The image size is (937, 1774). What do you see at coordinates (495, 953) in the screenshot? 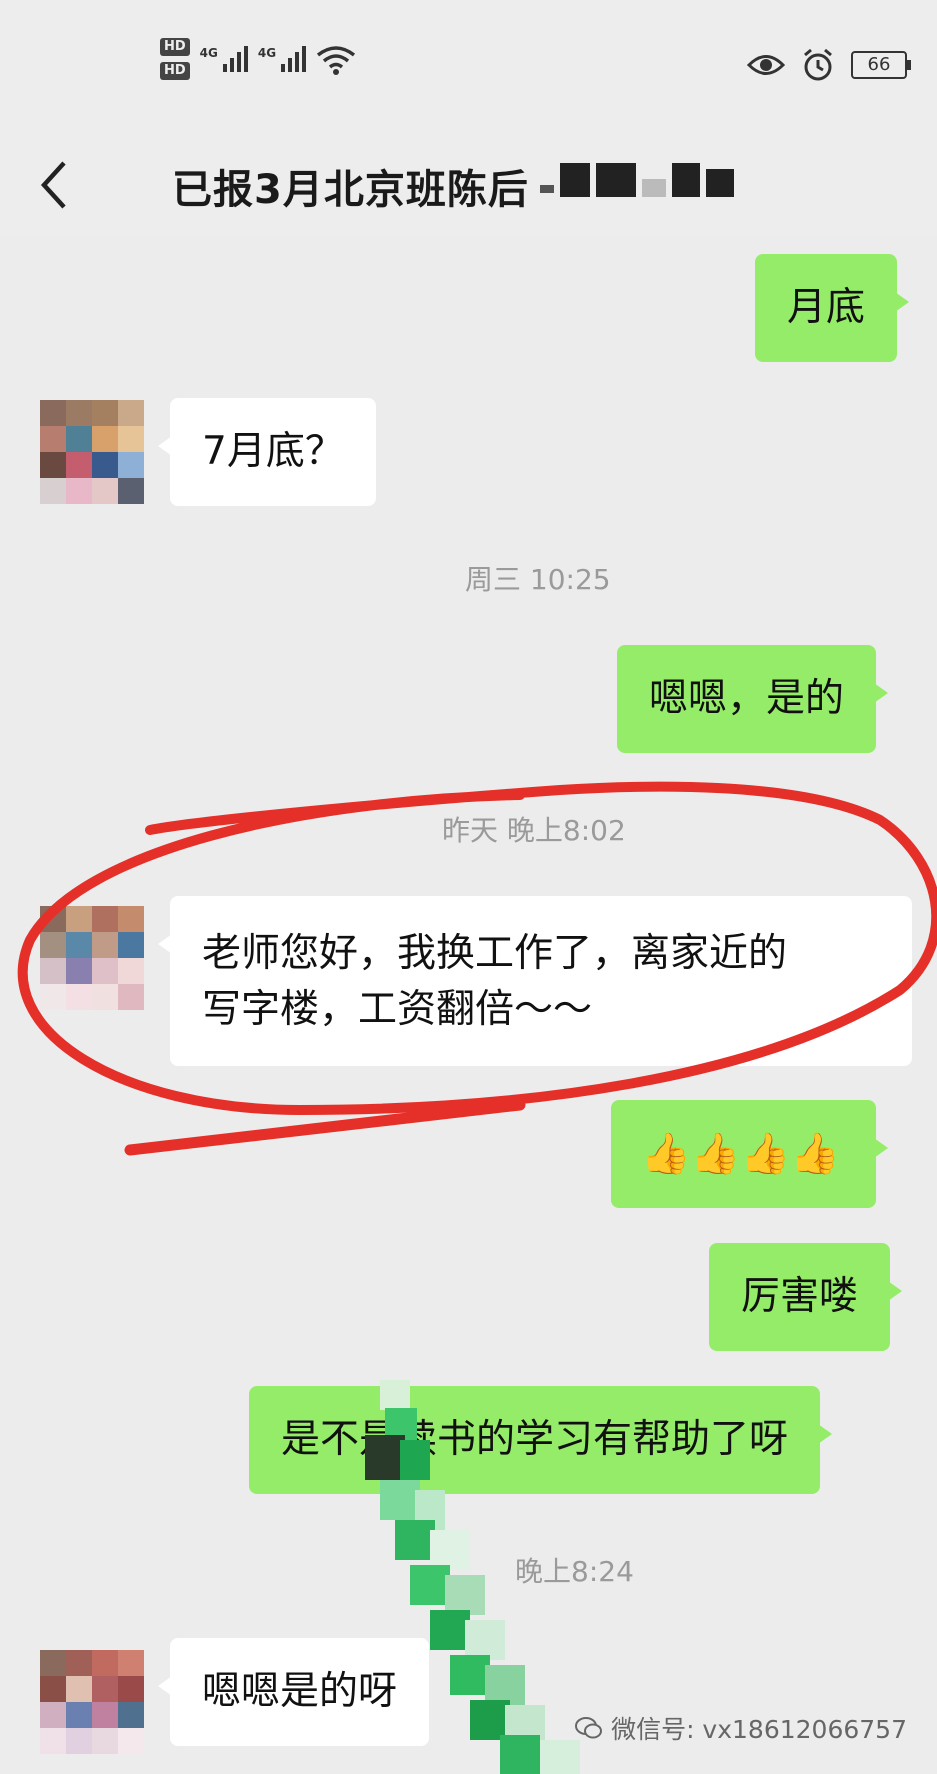
I see `message-line: 老师您好，我换工作了，离家近的` at bounding box center [495, 953].